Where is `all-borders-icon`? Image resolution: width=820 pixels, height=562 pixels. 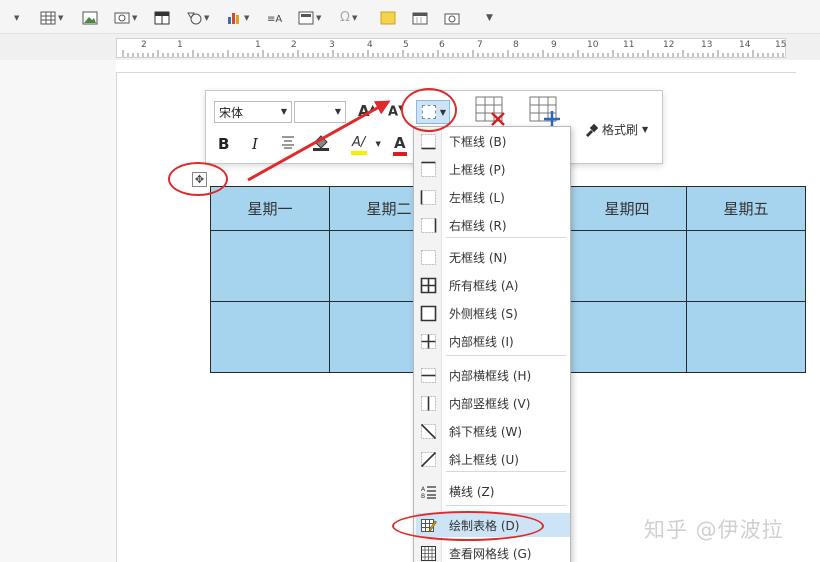 all-borders-icon is located at coordinates (428, 285).